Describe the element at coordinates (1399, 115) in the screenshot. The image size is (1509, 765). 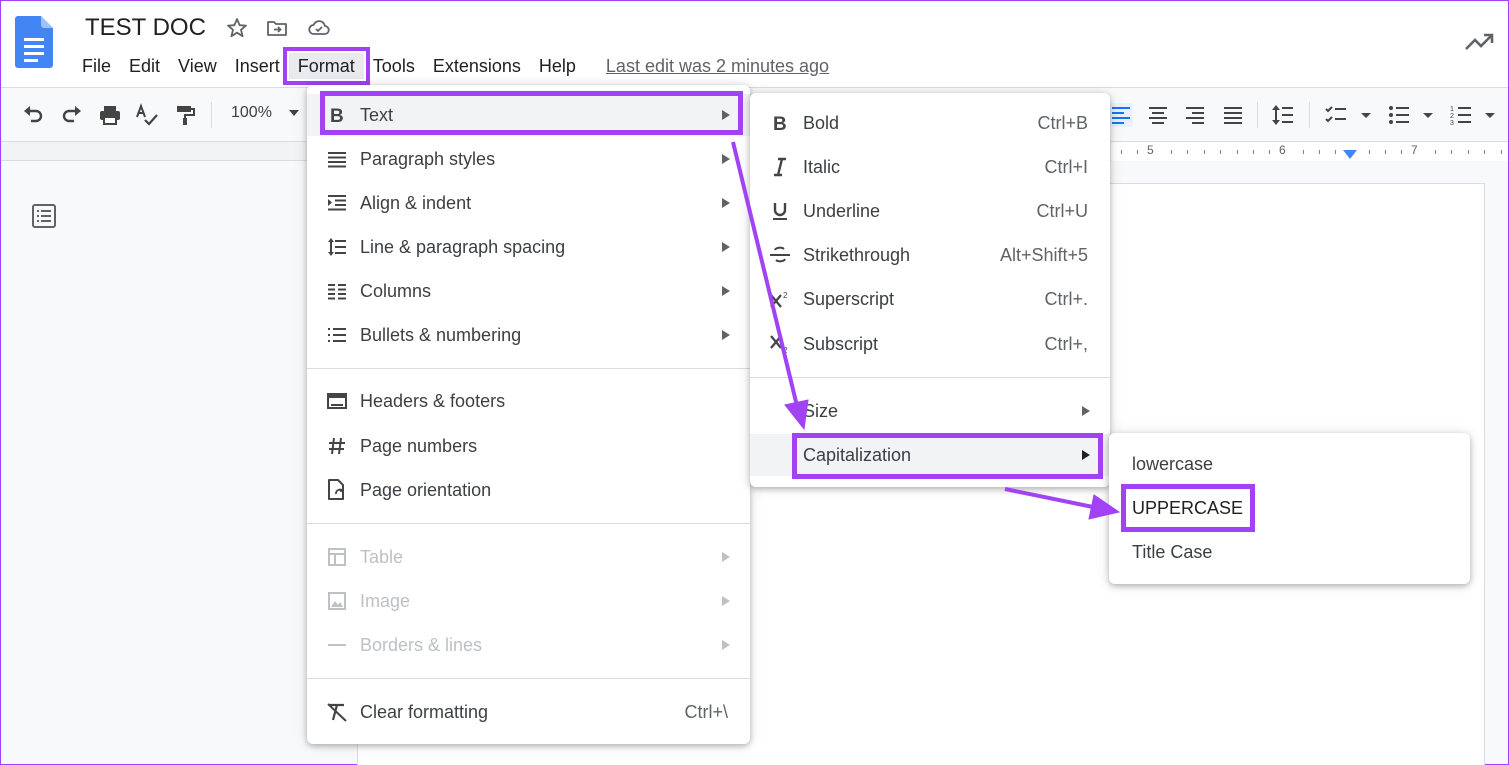
I see `bulleted-list-icon` at that location.